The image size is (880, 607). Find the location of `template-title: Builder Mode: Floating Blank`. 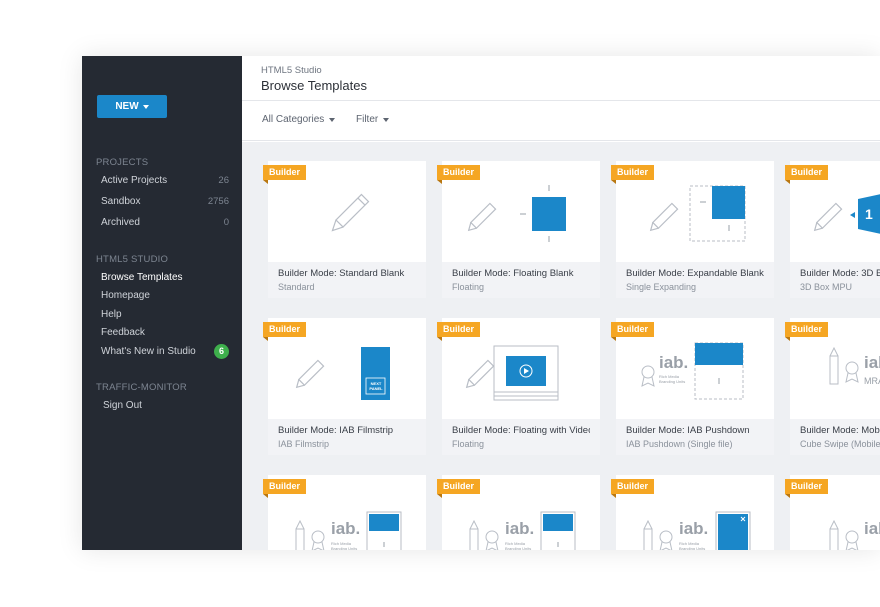

template-title: Builder Mode: Floating Blank is located at coordinates (513, 273).